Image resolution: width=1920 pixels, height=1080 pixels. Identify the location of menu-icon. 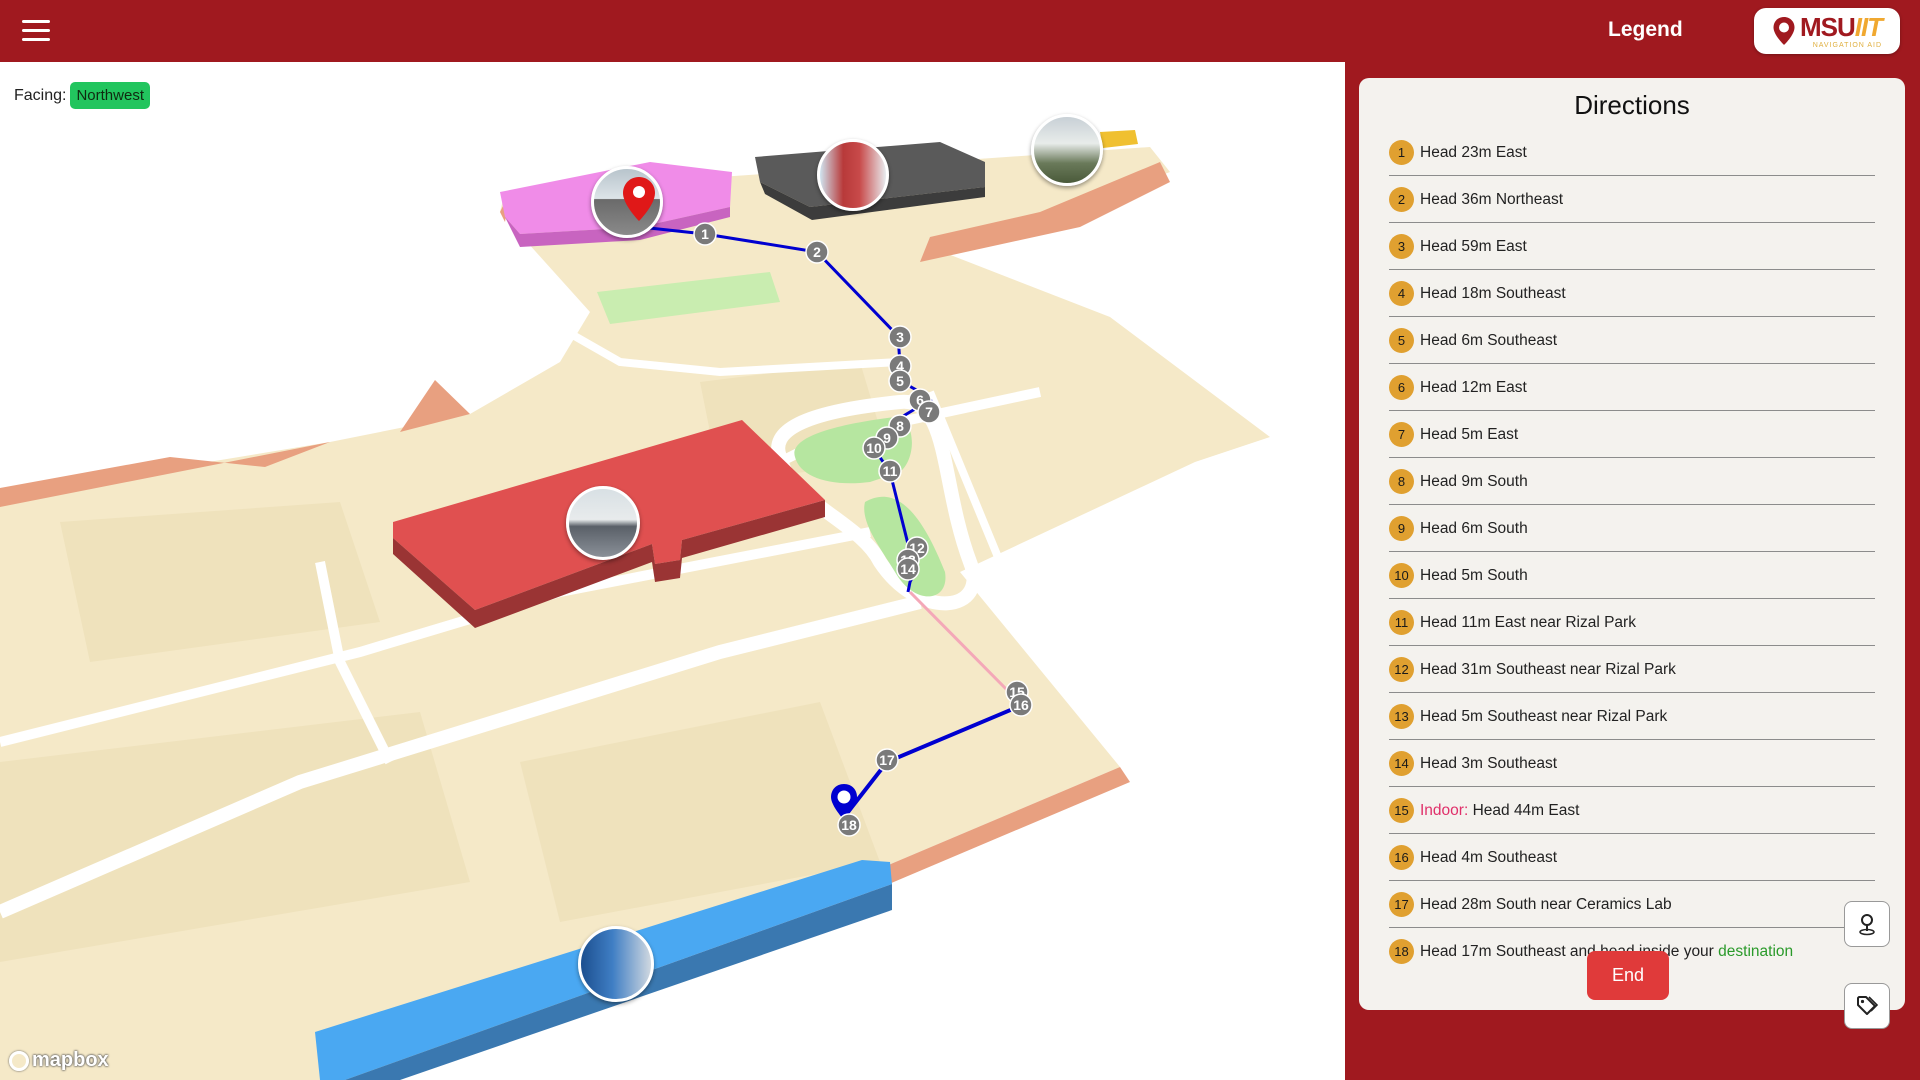
(36, 31).